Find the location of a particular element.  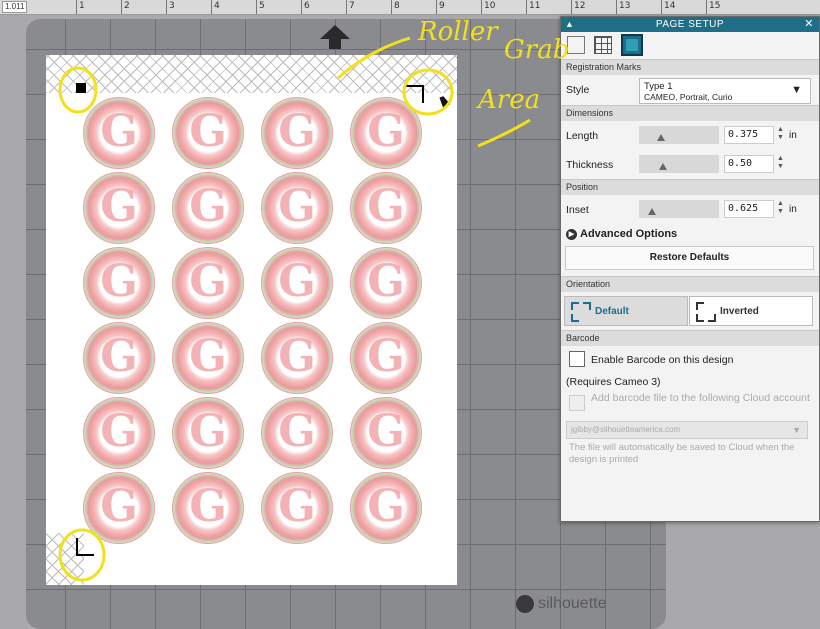

grid-tab-icon is located at coordinates (603, 45).